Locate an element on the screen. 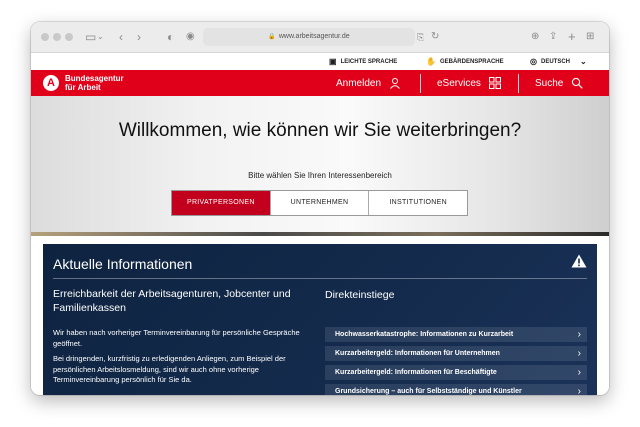 The height and width of the screenshot is (427, 640). hero-subtitle: Bitte wählen Sie Ihren Interessenbereich is located at coordinates (320, 175).